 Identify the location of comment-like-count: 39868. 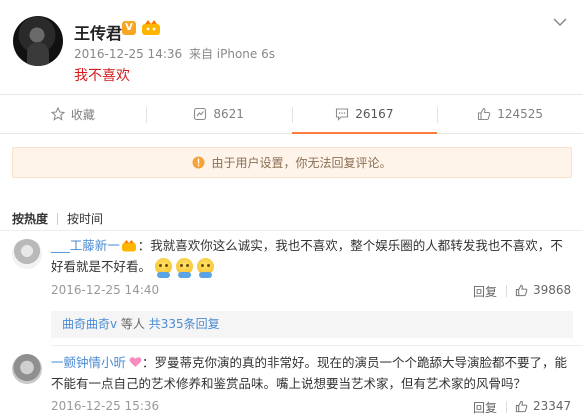
(552, 290).